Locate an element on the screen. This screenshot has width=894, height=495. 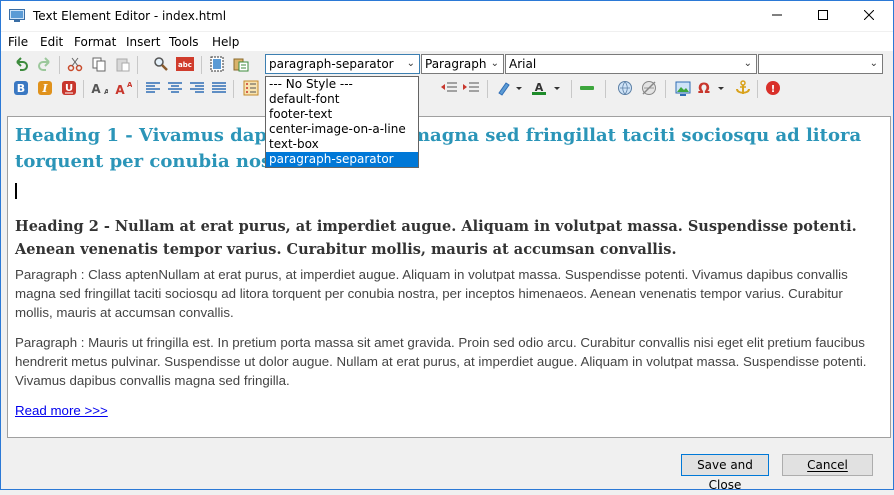
svg-text: I is located at coordinates (44, 88).